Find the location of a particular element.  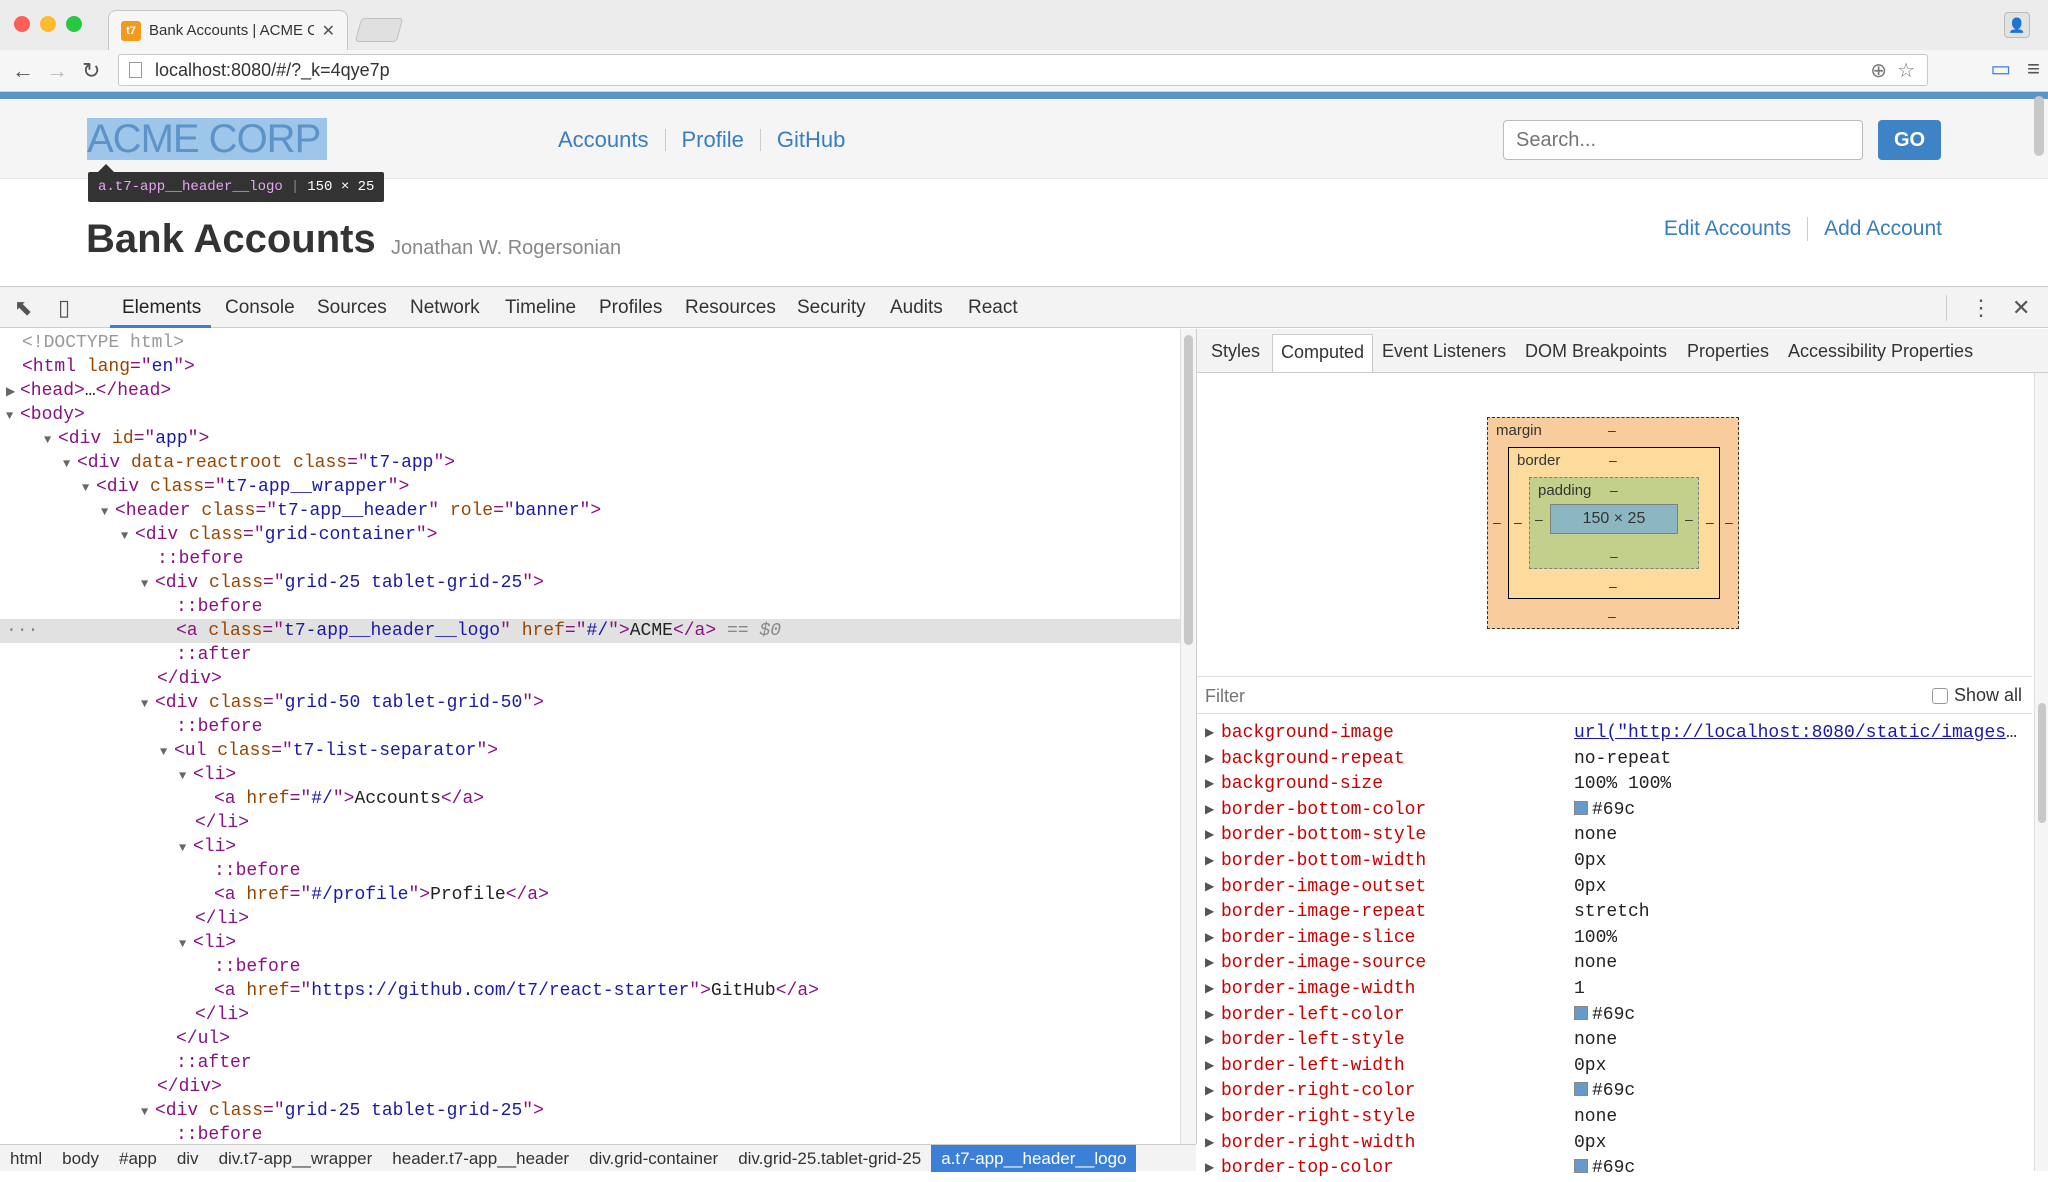

address-bar: localhost:8080/#/?_k=4qye7p ⊕ ☆ is located at coordinates (1023, 70).